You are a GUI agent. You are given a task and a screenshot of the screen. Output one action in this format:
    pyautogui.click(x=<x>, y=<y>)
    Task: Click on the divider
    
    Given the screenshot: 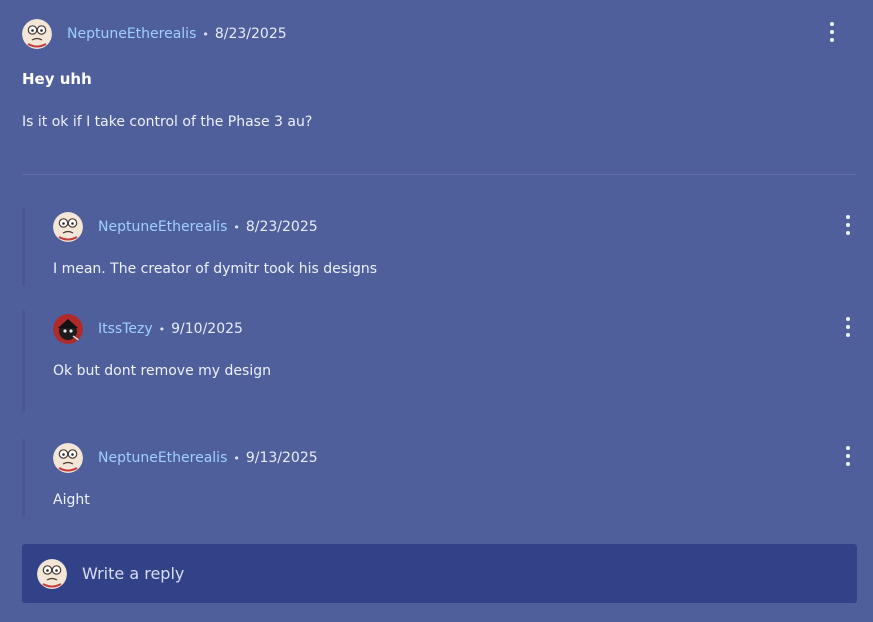 What is the action you would take?
    pyautogui.click(x=439, y=174)
    